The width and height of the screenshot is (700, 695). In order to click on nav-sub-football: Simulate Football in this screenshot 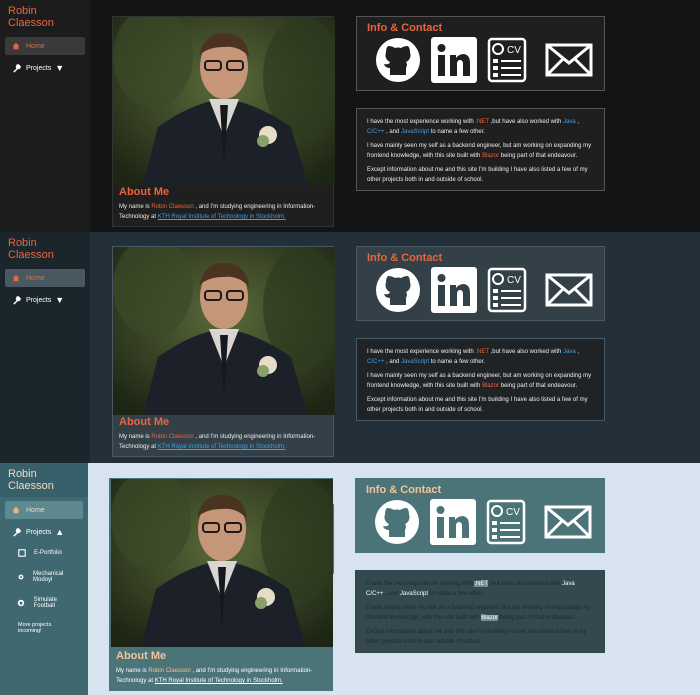, I will do `click(44, 603)`.